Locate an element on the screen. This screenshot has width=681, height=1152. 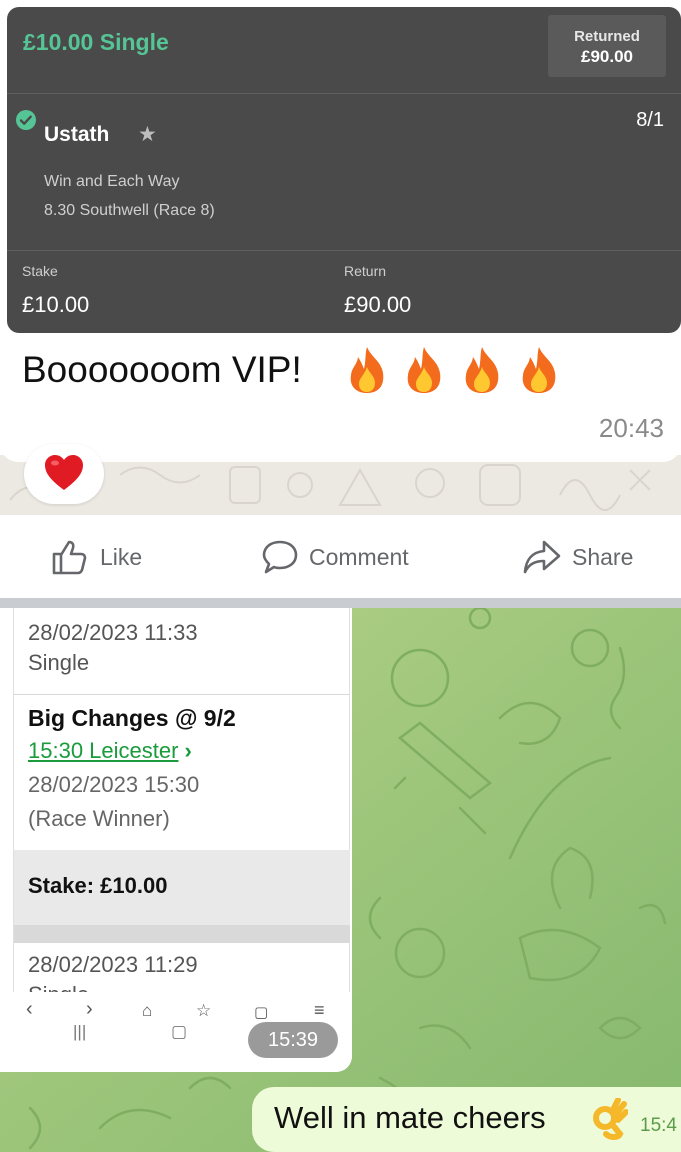
section-separator is located at coordinates (340, 603).